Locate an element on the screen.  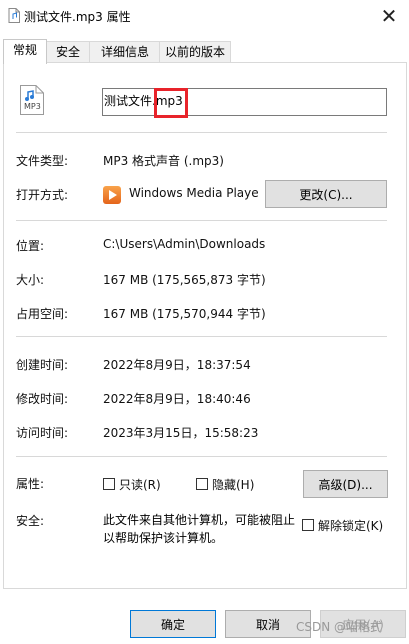
tab-details: 详细信息 is located at coordinates (125, 52).